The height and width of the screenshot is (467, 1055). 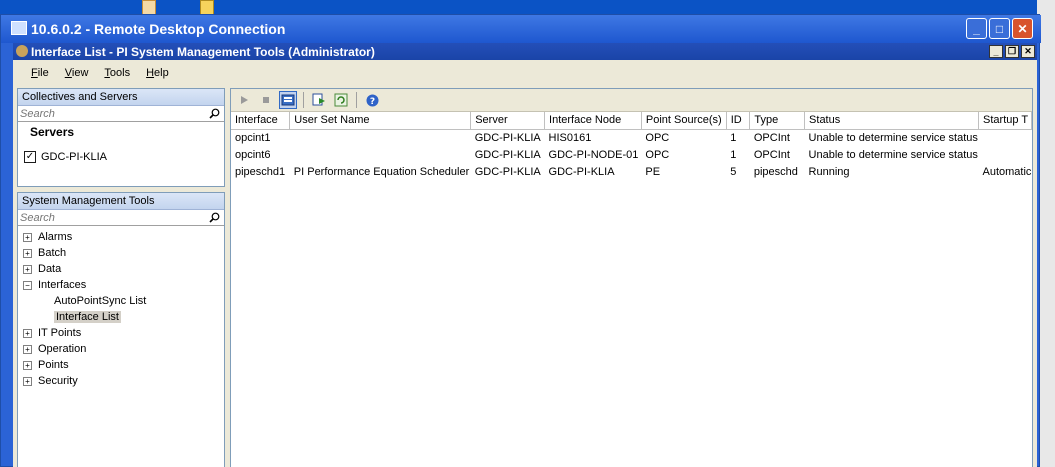 What do you see at coordinates (27, 285) in the screenshot?
I see `collapse-icon: −` at bounding box center [27, 285].